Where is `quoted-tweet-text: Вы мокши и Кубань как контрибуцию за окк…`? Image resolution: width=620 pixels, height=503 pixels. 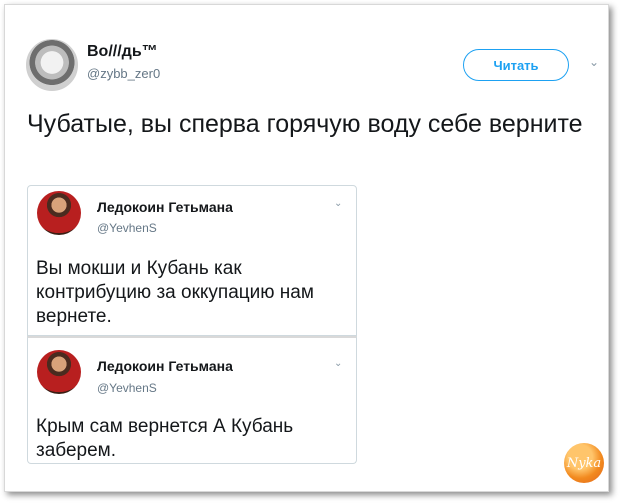
quoted-tweet-text: Вы мокши и Кубань как контрибуцию за окк… is located at coordinates (175, 292).